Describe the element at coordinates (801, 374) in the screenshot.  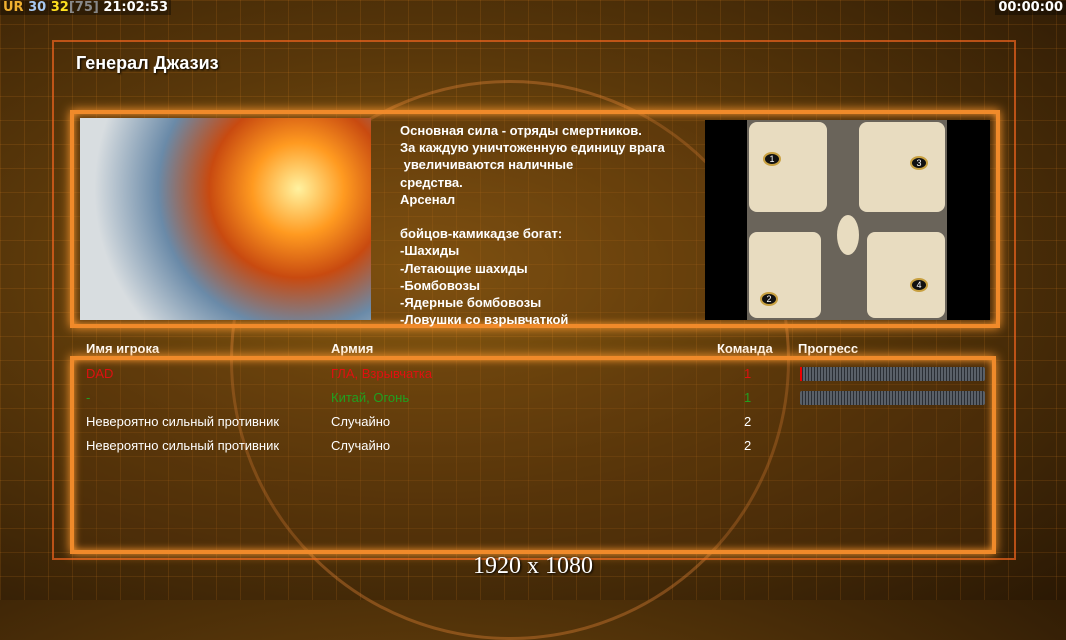
I see `progress-fill` at that location.